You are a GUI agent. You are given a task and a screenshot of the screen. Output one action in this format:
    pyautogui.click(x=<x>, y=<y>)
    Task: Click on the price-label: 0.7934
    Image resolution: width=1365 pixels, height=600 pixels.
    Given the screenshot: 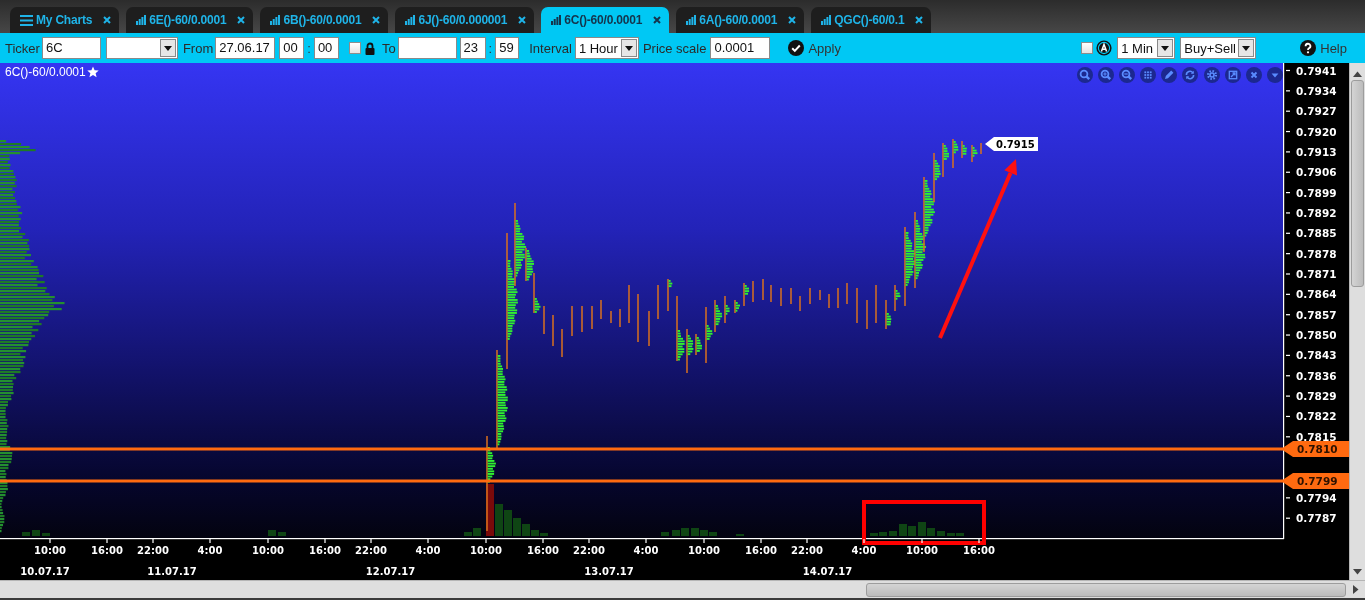 What is the action you would take?
    pyautogui.click(x=1316, y=90)
    